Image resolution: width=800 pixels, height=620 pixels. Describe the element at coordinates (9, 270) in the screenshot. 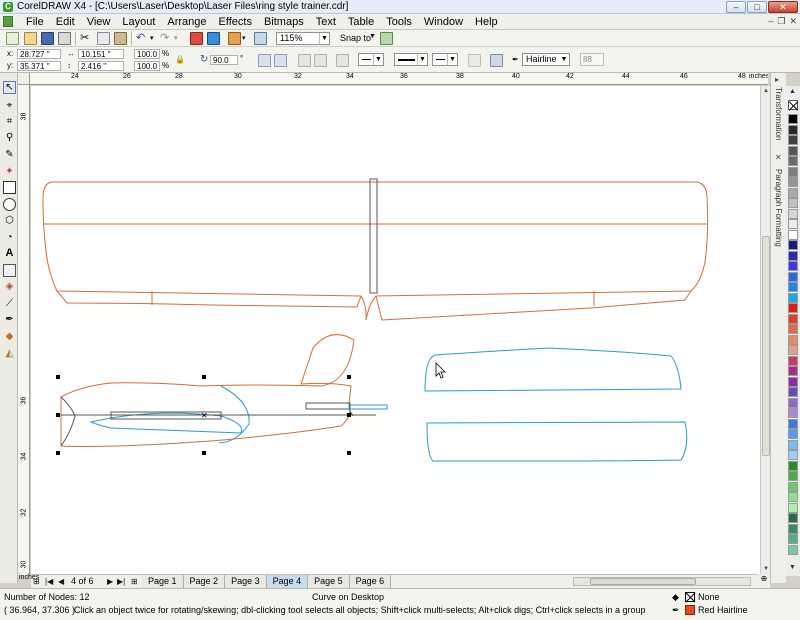

I see `table-tool-icon` at that location.